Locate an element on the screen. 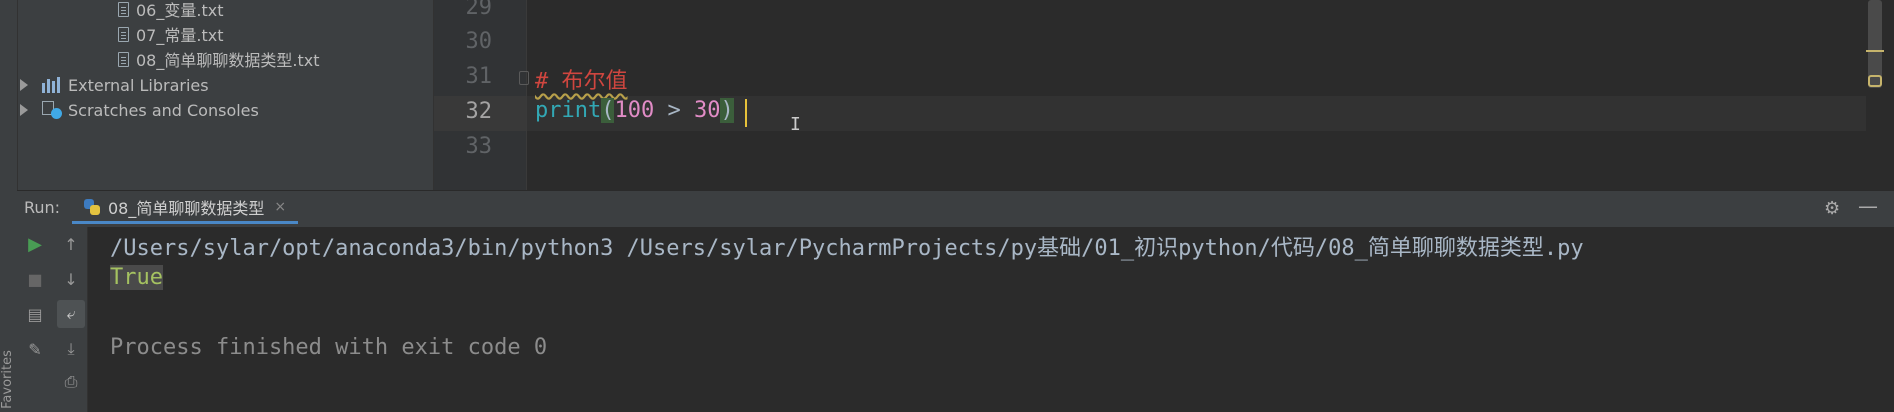  code-line: print(100 > 30) is located at coordinates (634, 110).